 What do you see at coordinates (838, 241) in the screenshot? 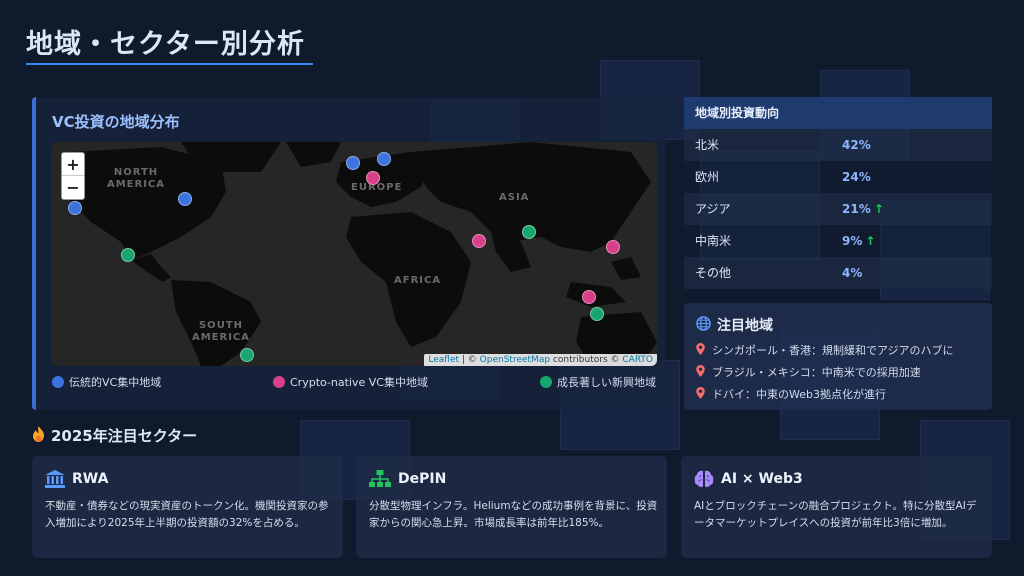
I see `table-row: 中南米 9% ↑` at bounding box center [838, 241].